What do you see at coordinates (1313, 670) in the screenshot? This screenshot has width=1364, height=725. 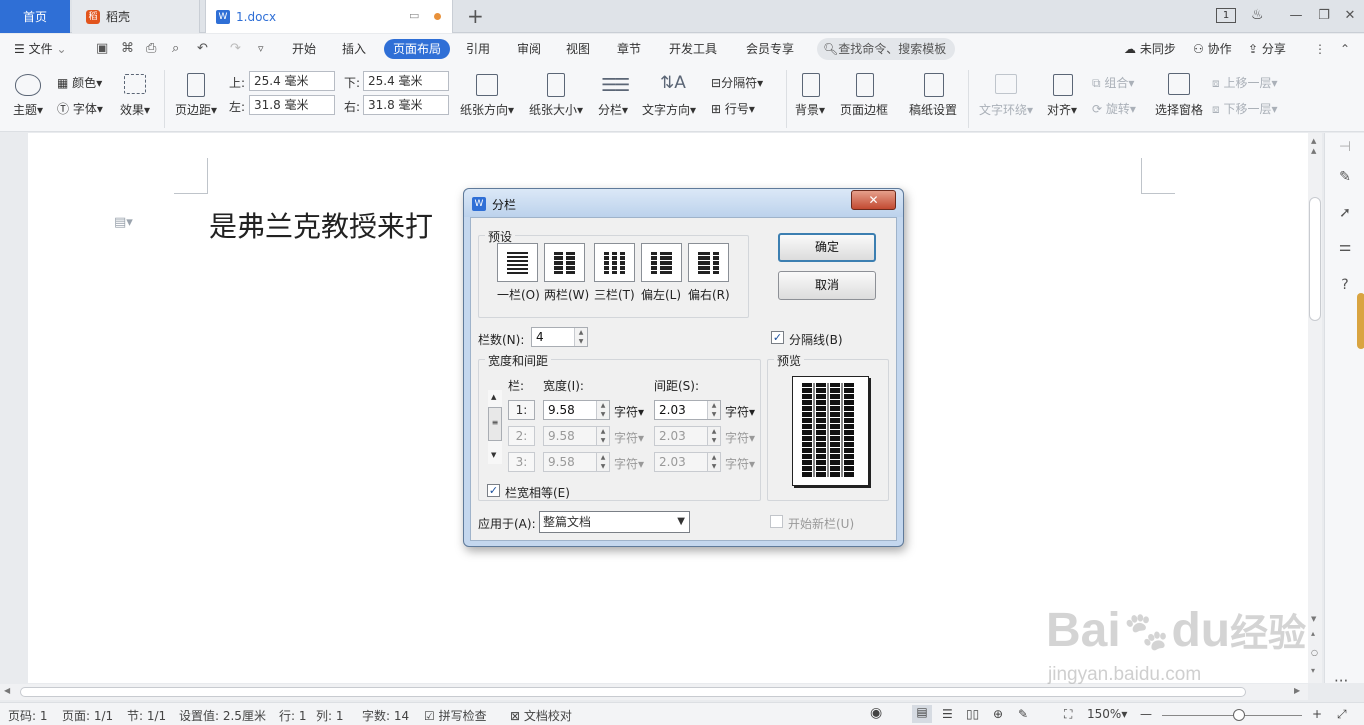 I see `next-page-icon: ▾` at bounding box center [1313, 670].